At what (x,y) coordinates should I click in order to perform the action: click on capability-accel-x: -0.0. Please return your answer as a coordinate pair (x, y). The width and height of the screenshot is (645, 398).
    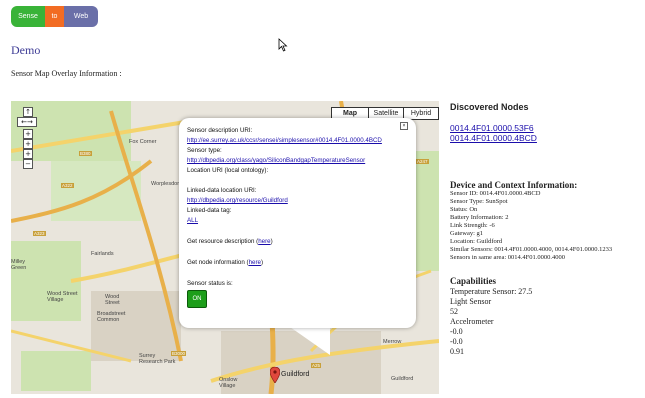
    Looking at the image, I should click on (456, 331).